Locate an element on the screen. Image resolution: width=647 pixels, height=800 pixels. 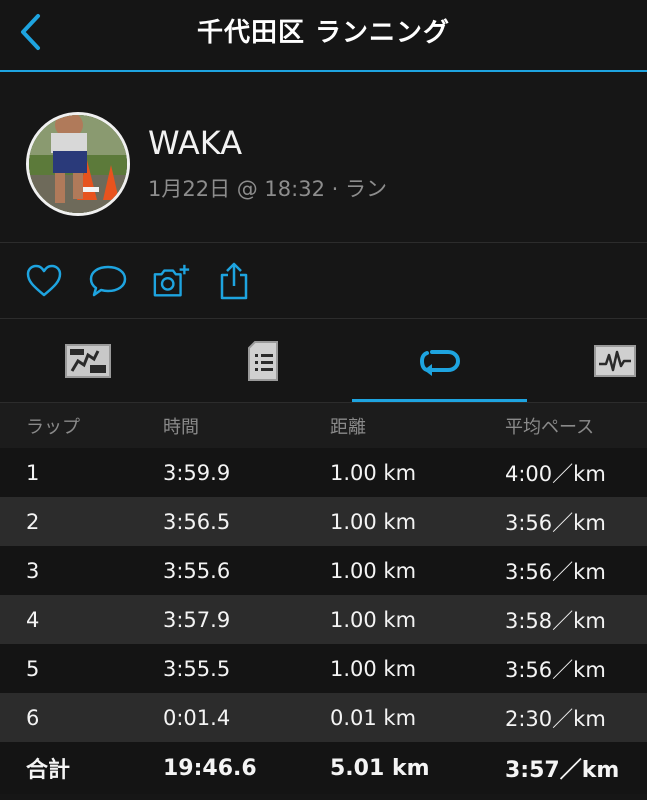
add-photo-icon is located at coordinates (171, 280).